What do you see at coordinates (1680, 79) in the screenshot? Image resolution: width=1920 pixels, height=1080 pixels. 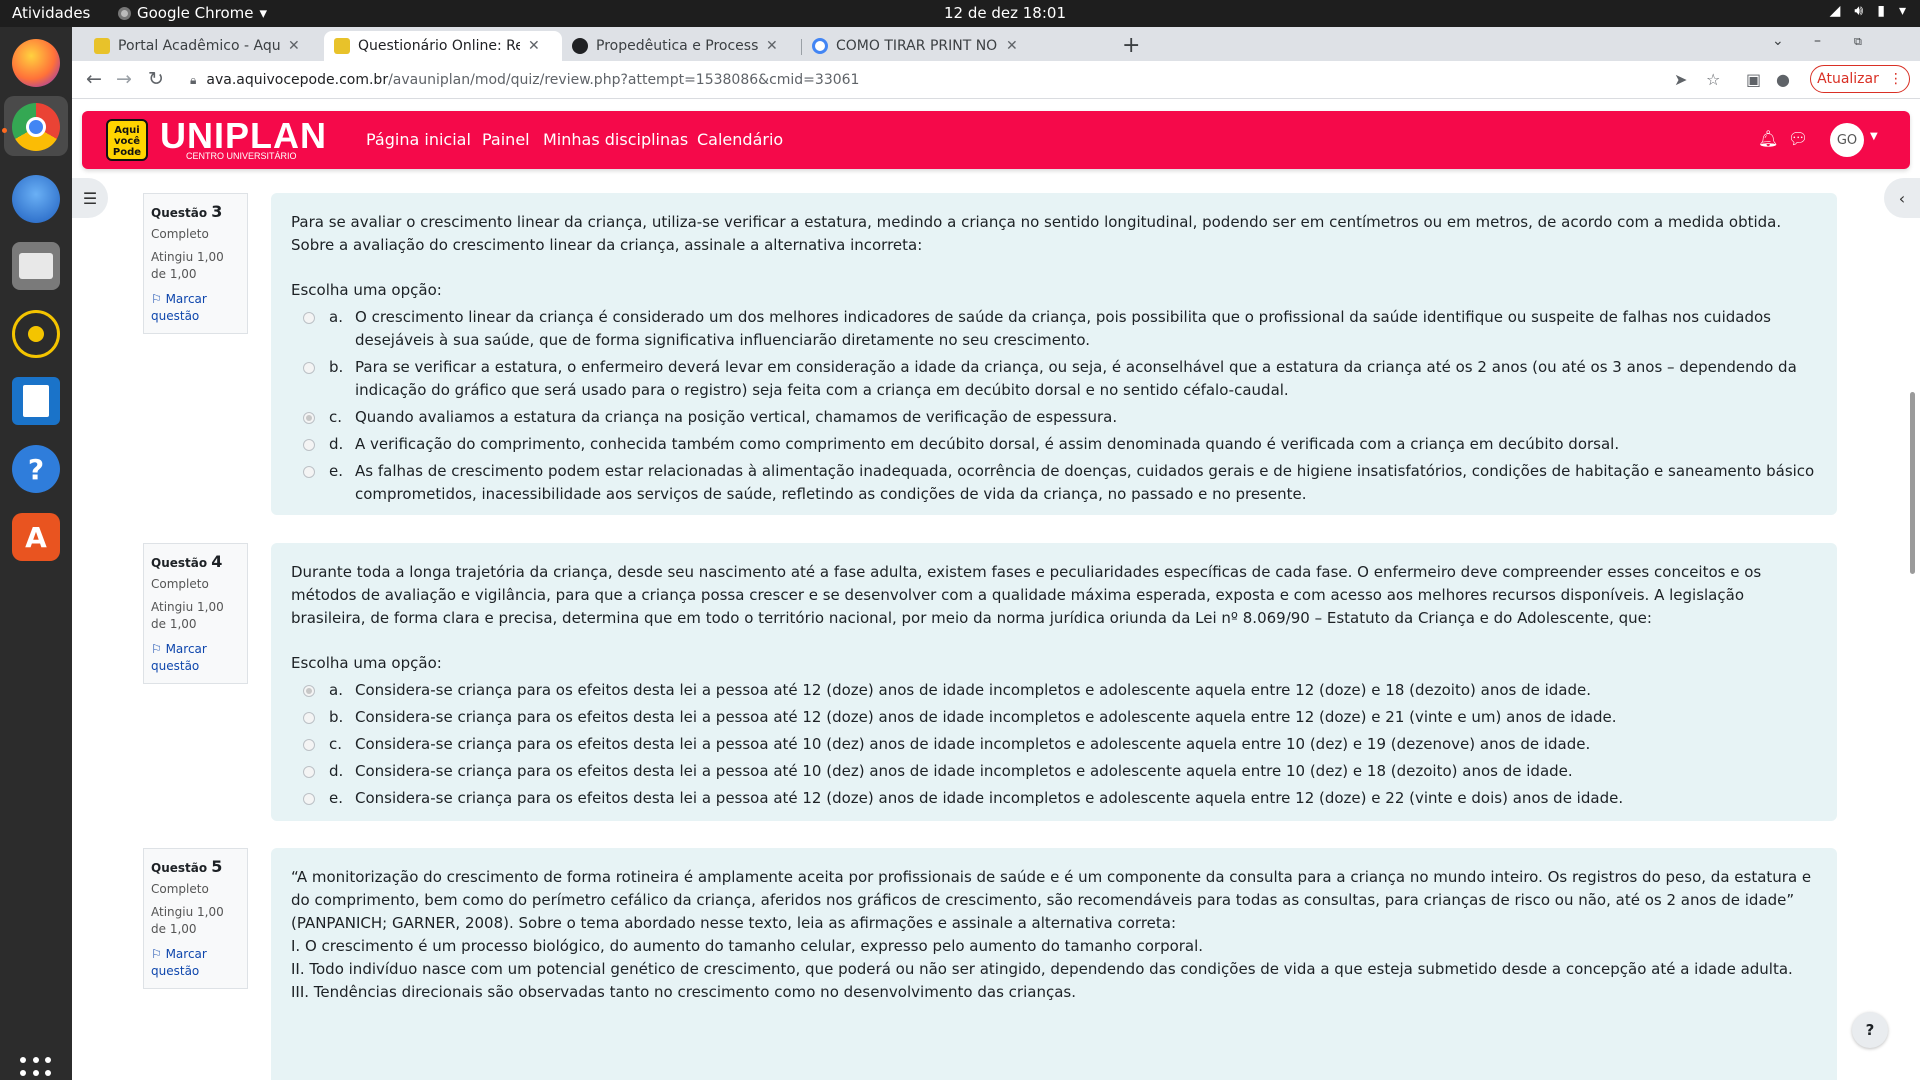 I see `send-icon: ➤` at bounding box center [1680, 79].